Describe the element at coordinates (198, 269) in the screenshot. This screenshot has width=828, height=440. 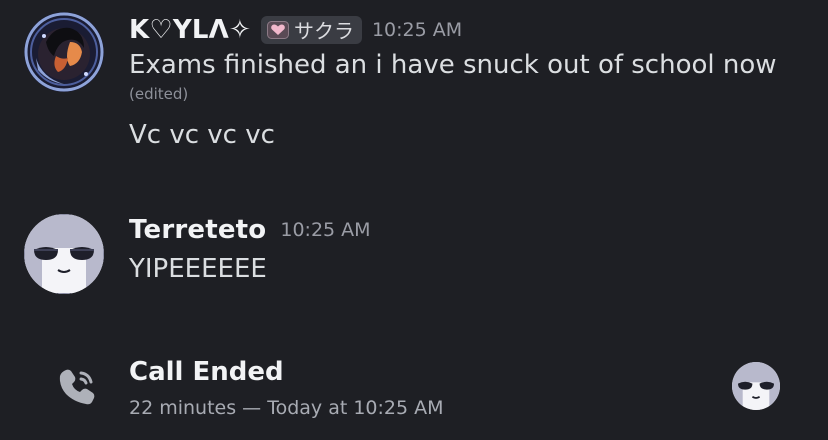
I see `message-text: YIPEEEEEE` at that location.